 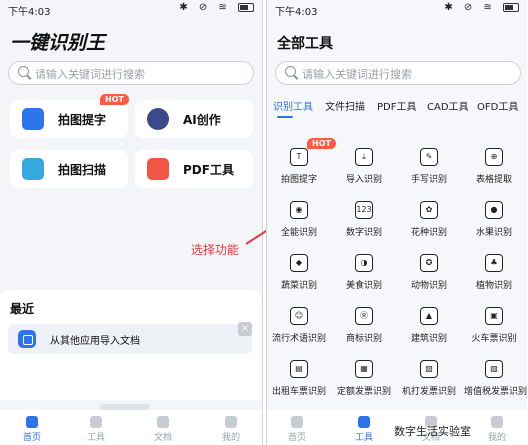 What do you see at coordinates (33, 169) in the screenshot?
I see `image-scan-icon` at bounding box center [33, 169].